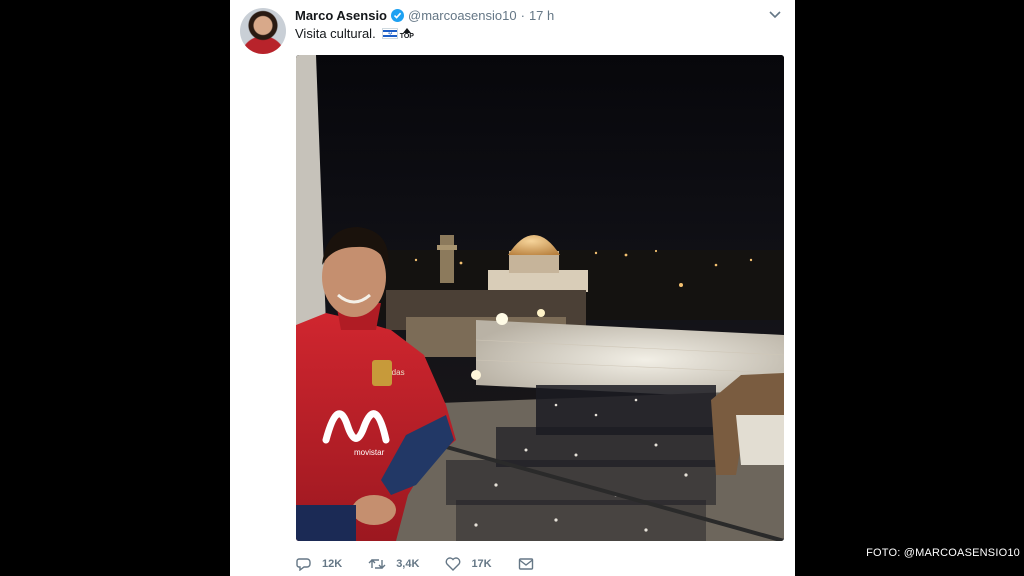 This screenshot has height=576, width=1024. What do you see at coordinates (453, 564) in the screenshot?
I see `like-icon` at bounding box center [453, 564].